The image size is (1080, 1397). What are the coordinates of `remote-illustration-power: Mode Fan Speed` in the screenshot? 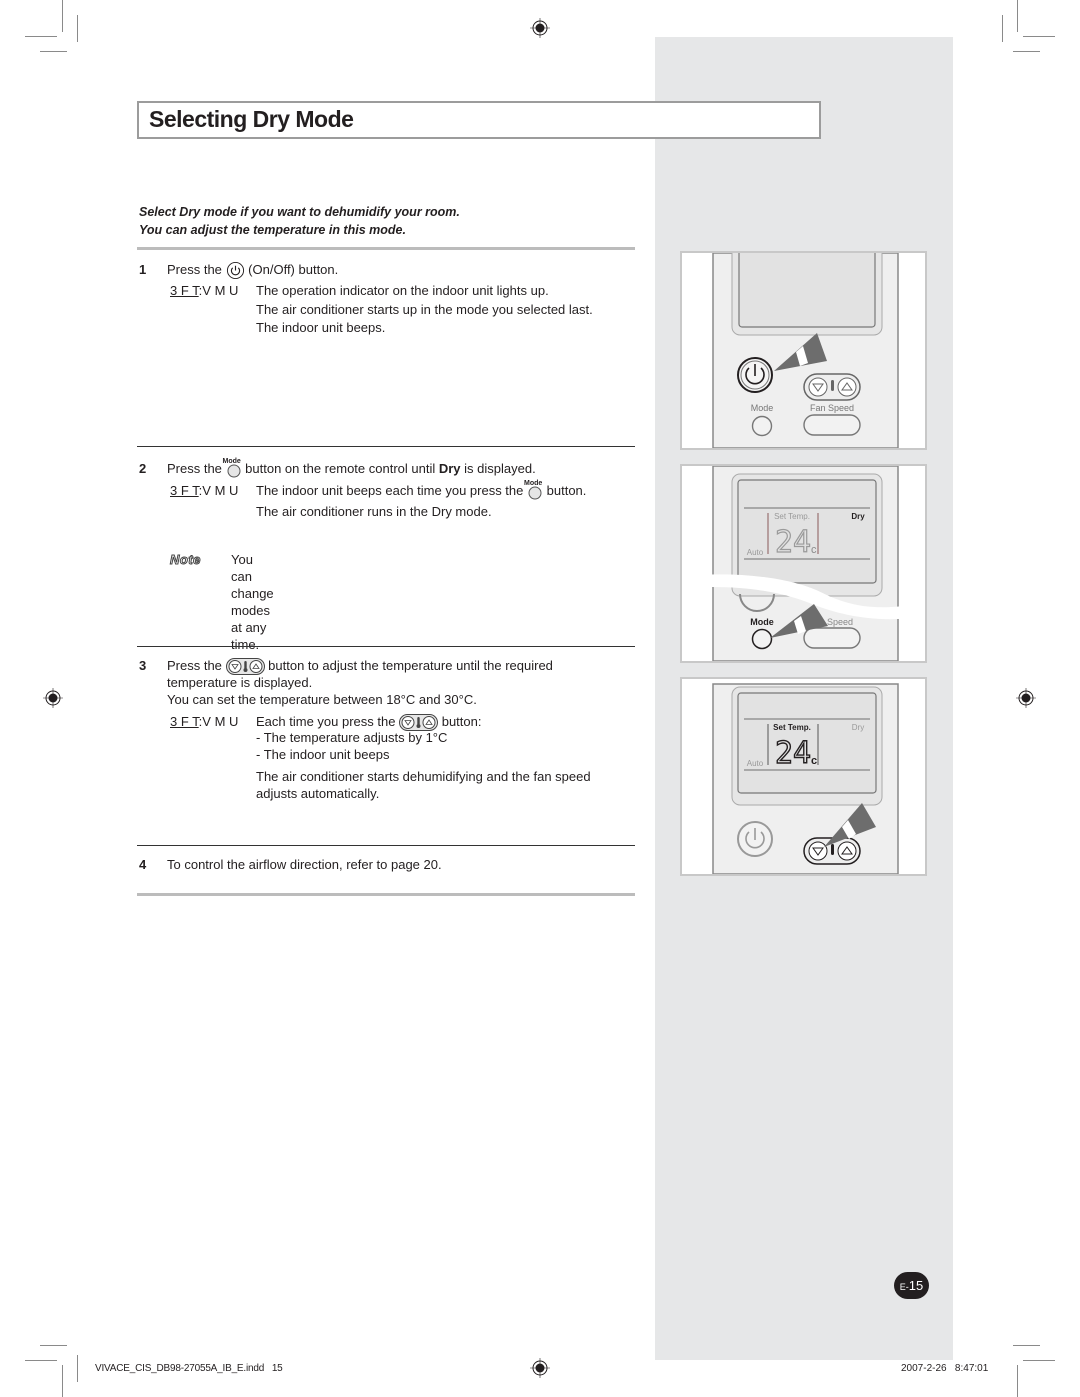 It's located at (803, 350).